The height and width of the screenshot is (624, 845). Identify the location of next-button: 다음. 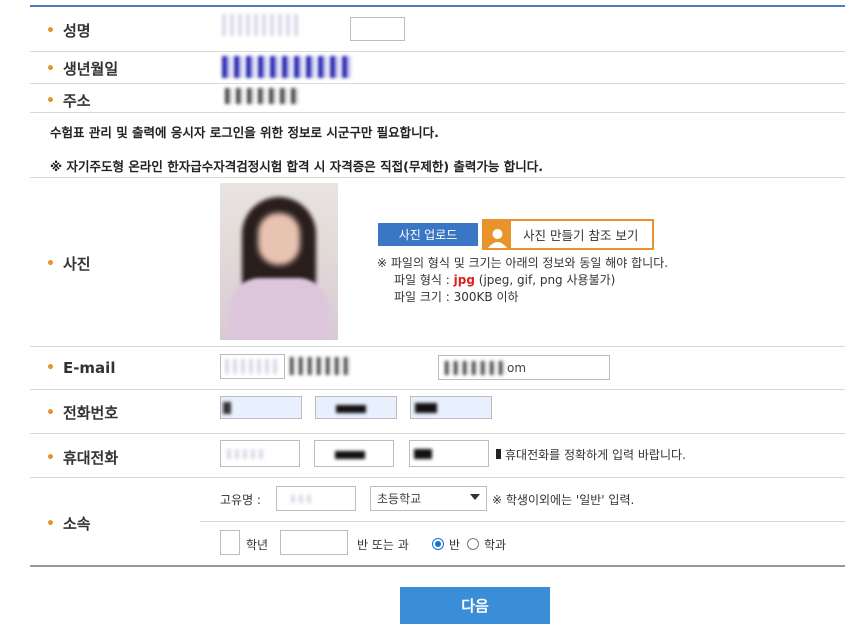
(475, 605).